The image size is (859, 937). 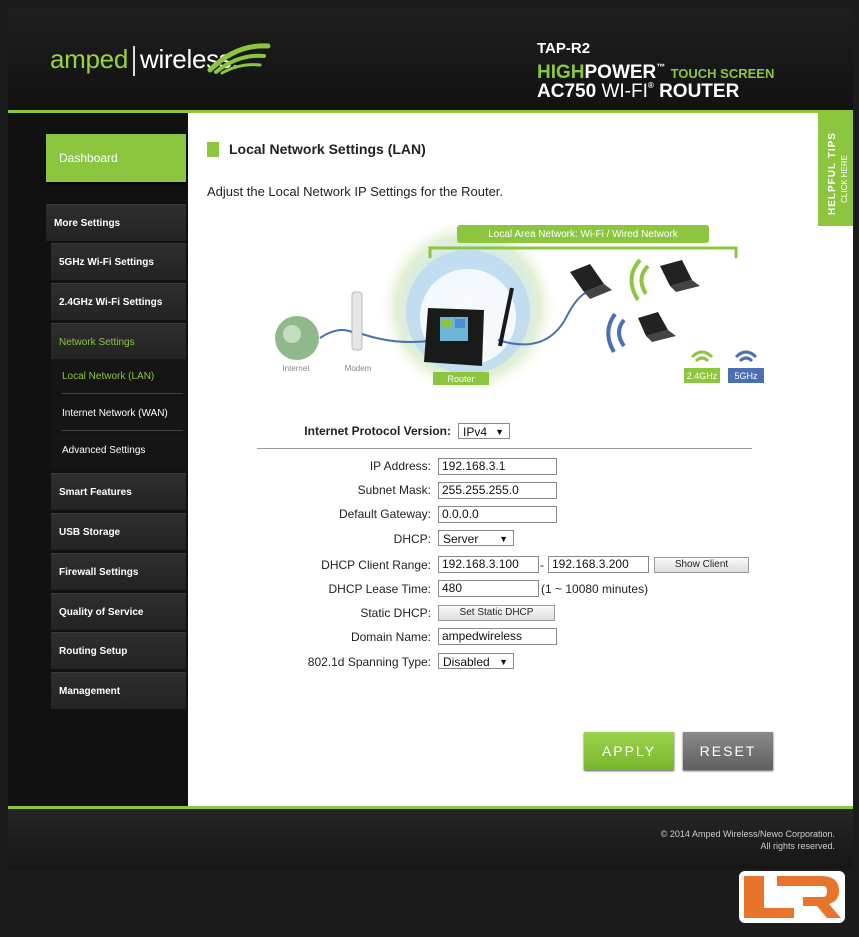 I want to click on ip-version-label: Internet Protocol Version:, so click(x=377, y=431).